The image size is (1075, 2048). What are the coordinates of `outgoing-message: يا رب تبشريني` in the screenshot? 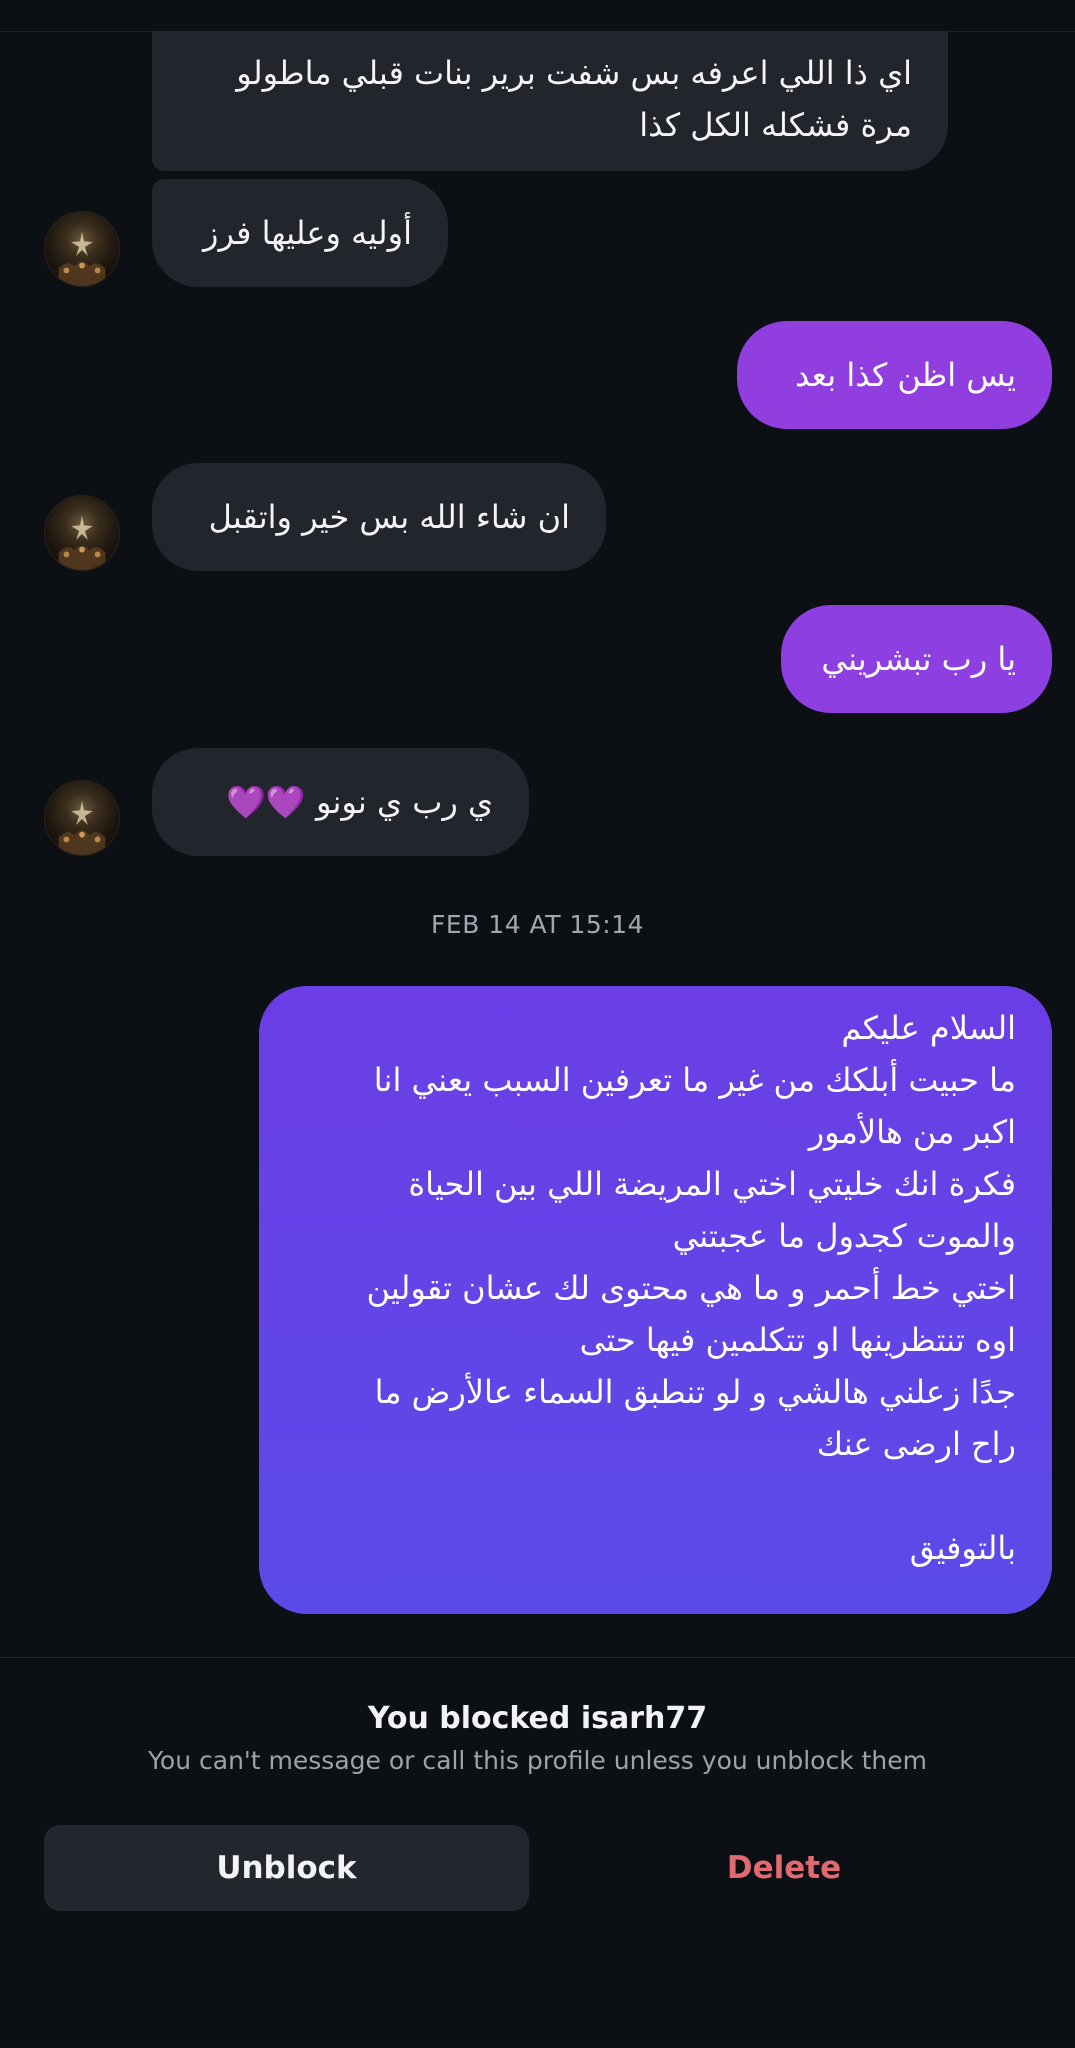 It's located at (916, 659).